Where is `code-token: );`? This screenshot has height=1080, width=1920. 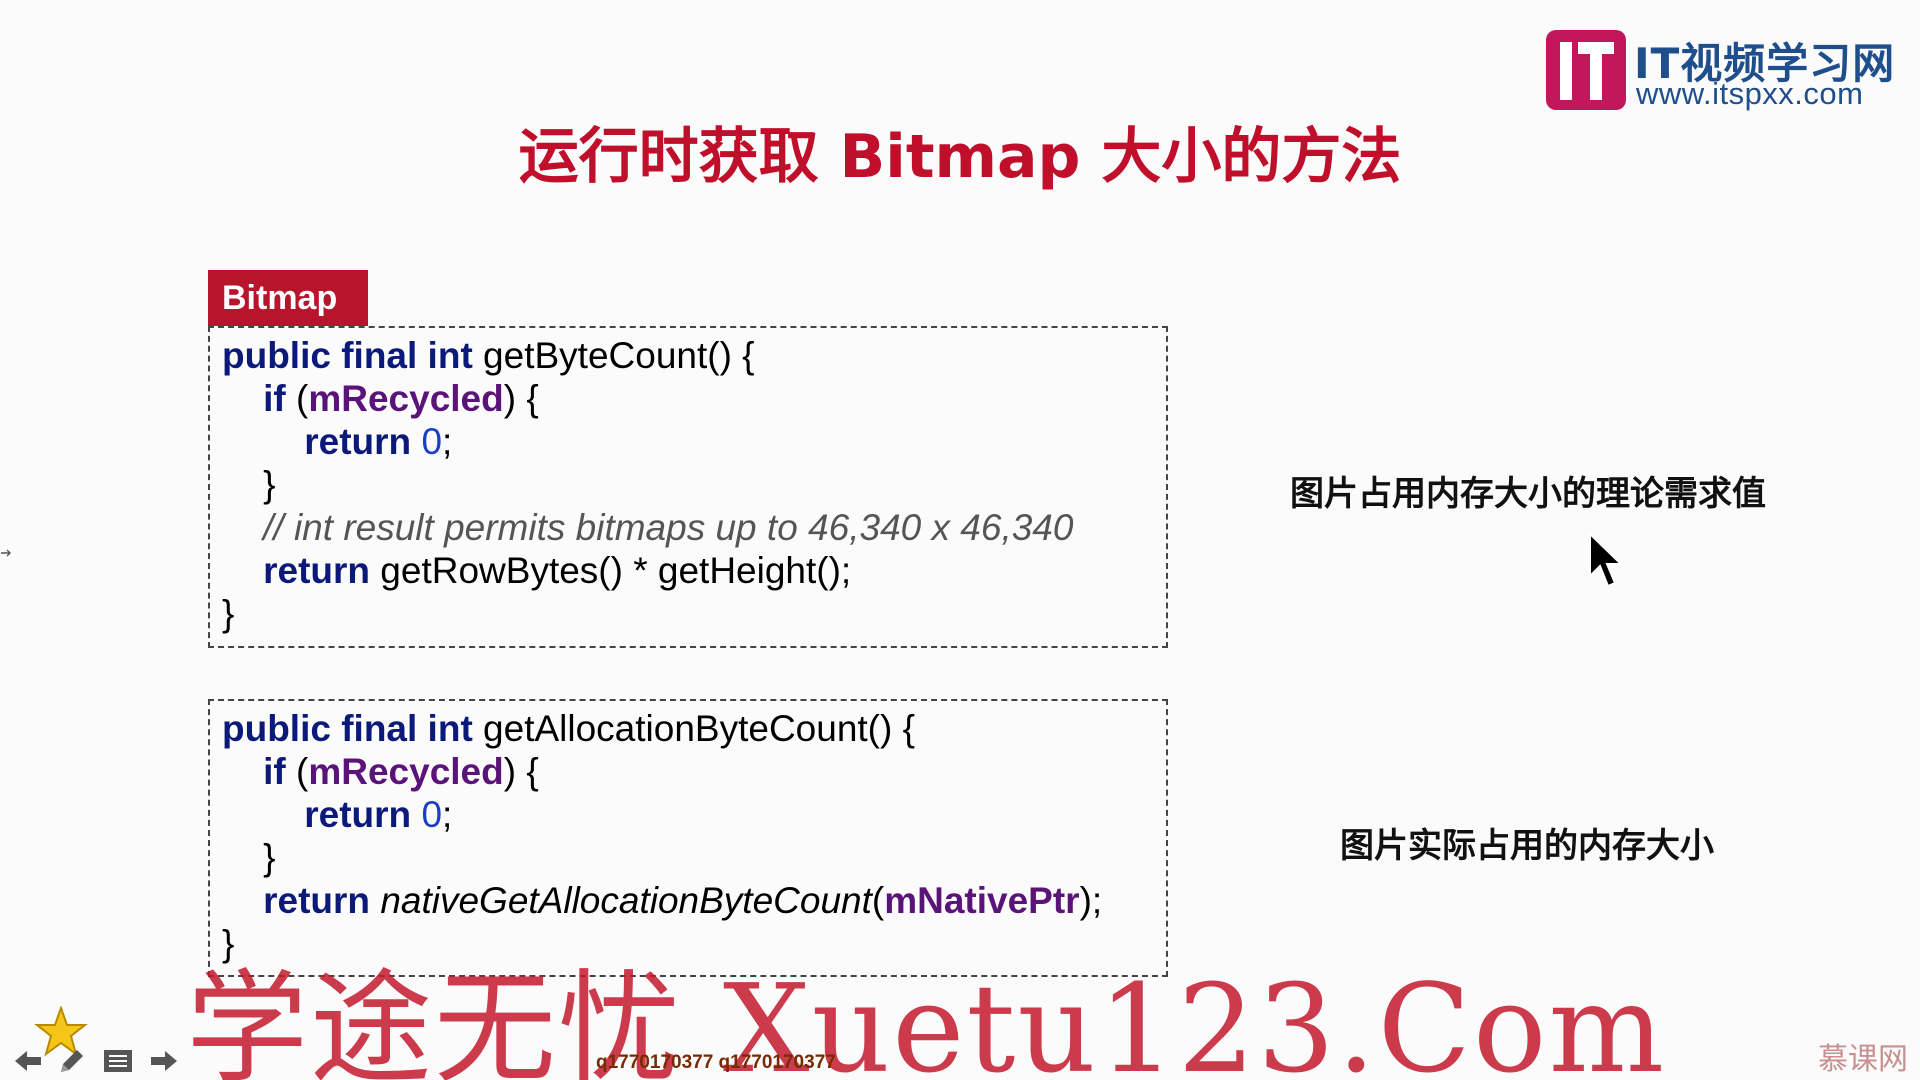 code-token: ); is located at coordinates (1091, 900).